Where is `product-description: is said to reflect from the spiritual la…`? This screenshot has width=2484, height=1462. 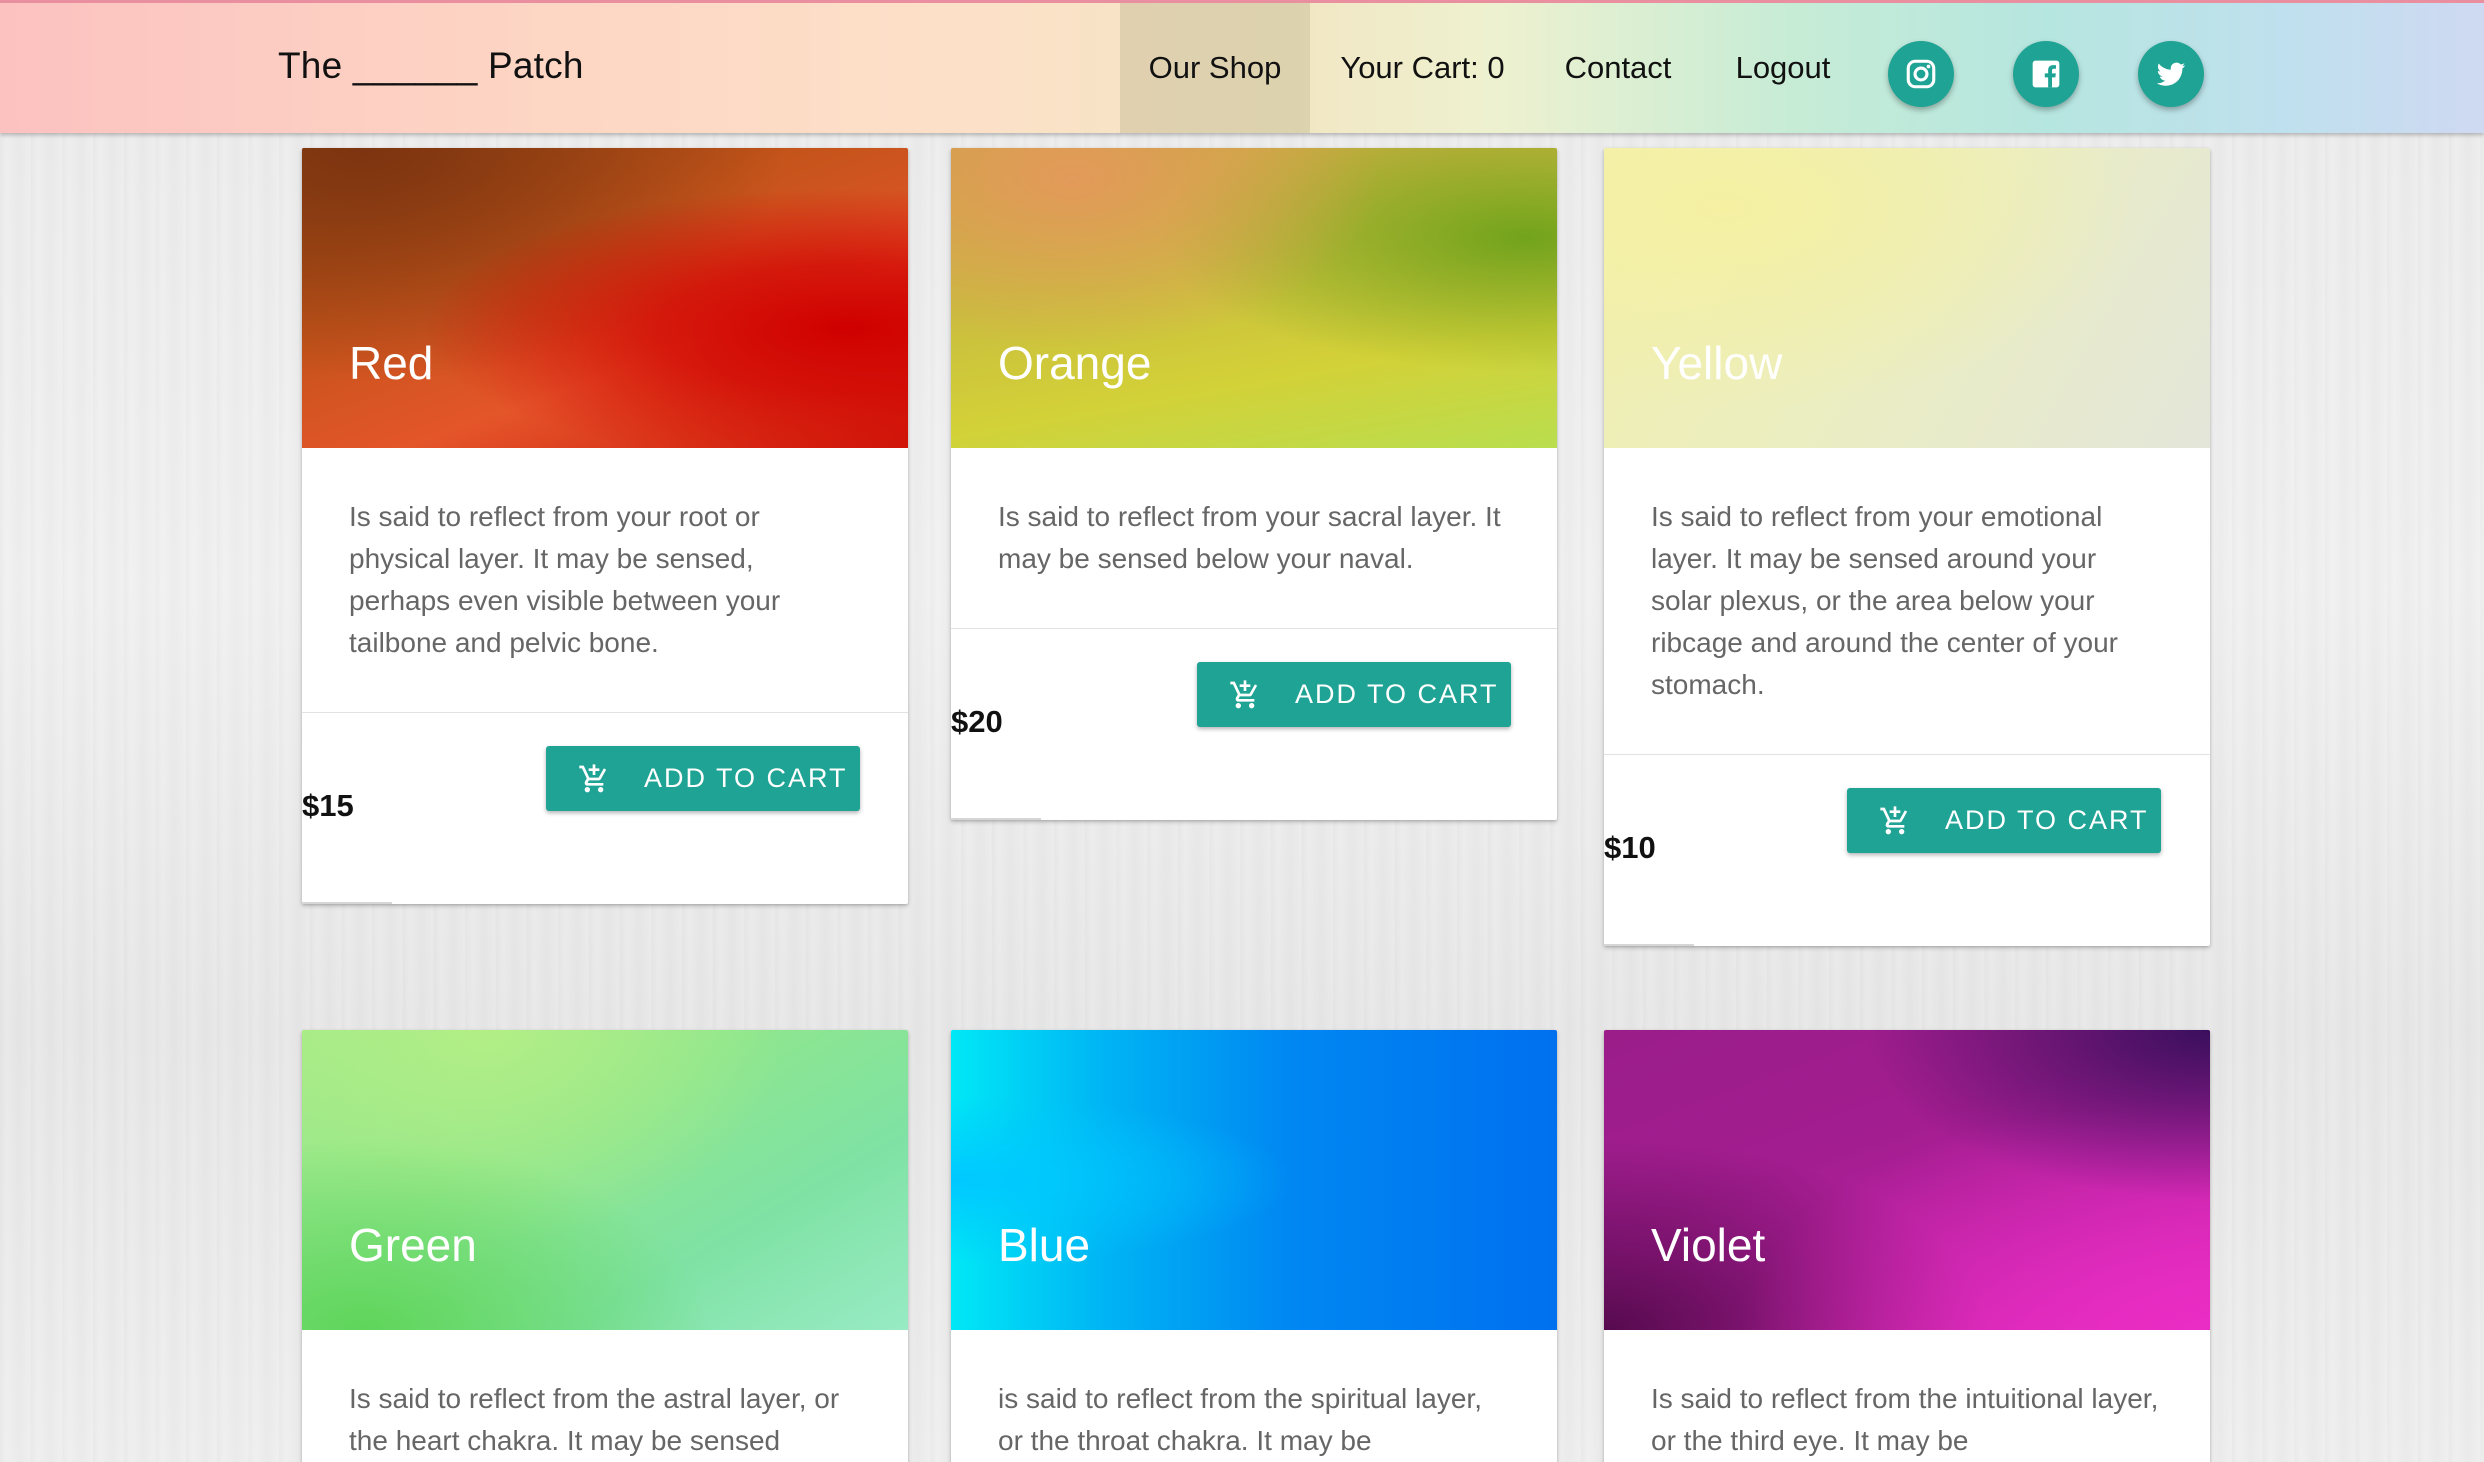
product-description: is said to reflect from the spiritual la… is located at coordinates (1240, 1419).